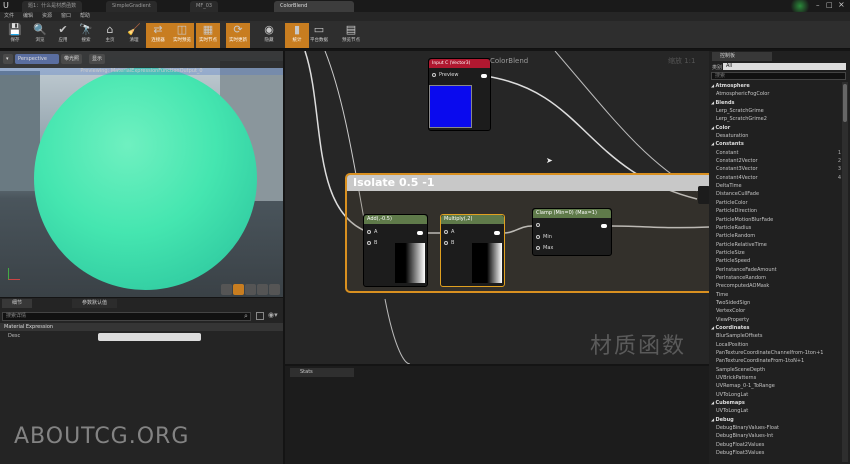 The height and width of the screenshot is (464, 850). Describe the element at coordinates (393, 182) in the screenshot. I see `comment-title: Isolate 0.5 -1` at that location.